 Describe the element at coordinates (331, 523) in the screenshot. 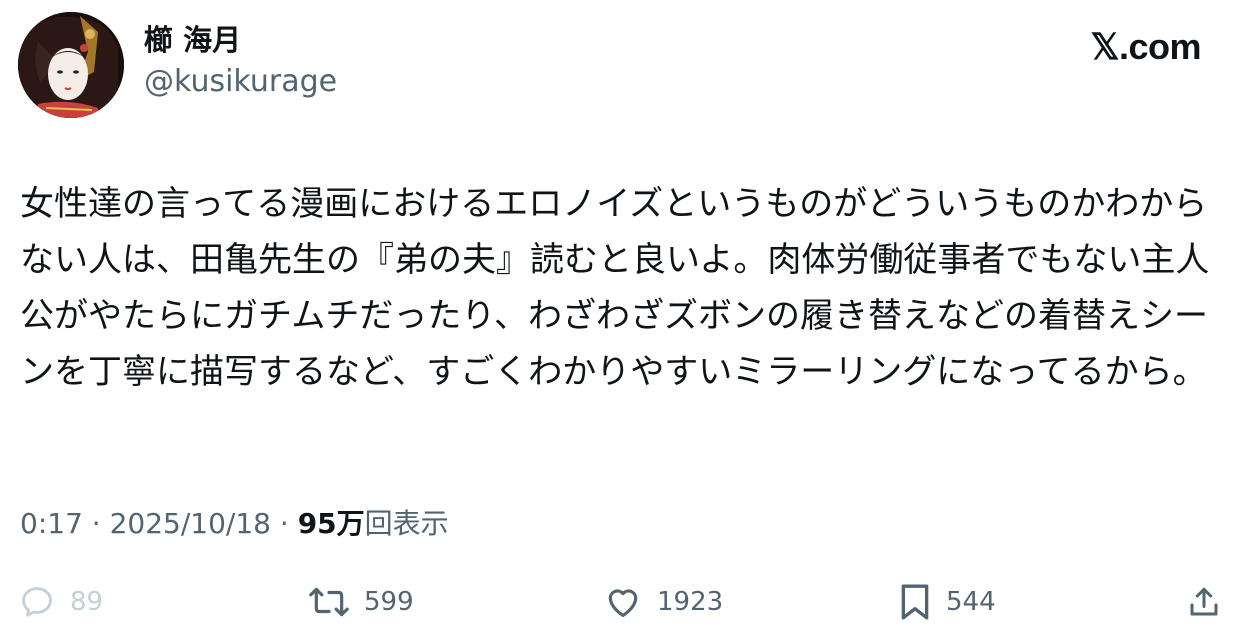

I see `views-count: 95万` at that location.